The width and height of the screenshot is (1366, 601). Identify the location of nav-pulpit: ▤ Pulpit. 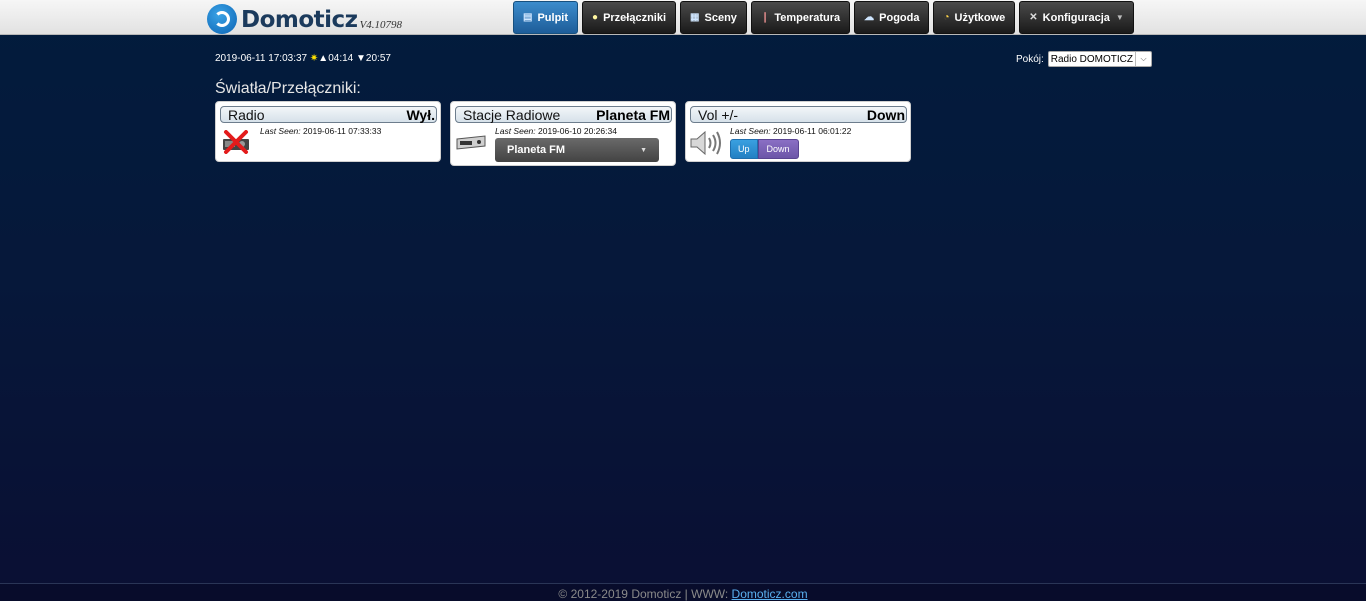
(546, 17).